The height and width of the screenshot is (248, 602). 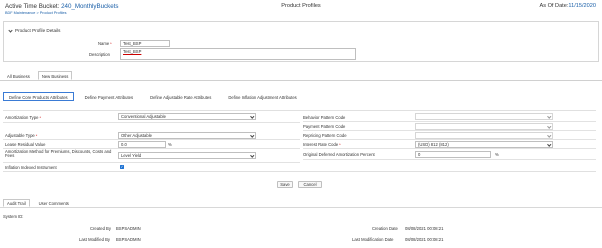 I want to click on interest-rate-row: Interest Rate Code* (USD) 812 (812), so click(x=449, y=144).